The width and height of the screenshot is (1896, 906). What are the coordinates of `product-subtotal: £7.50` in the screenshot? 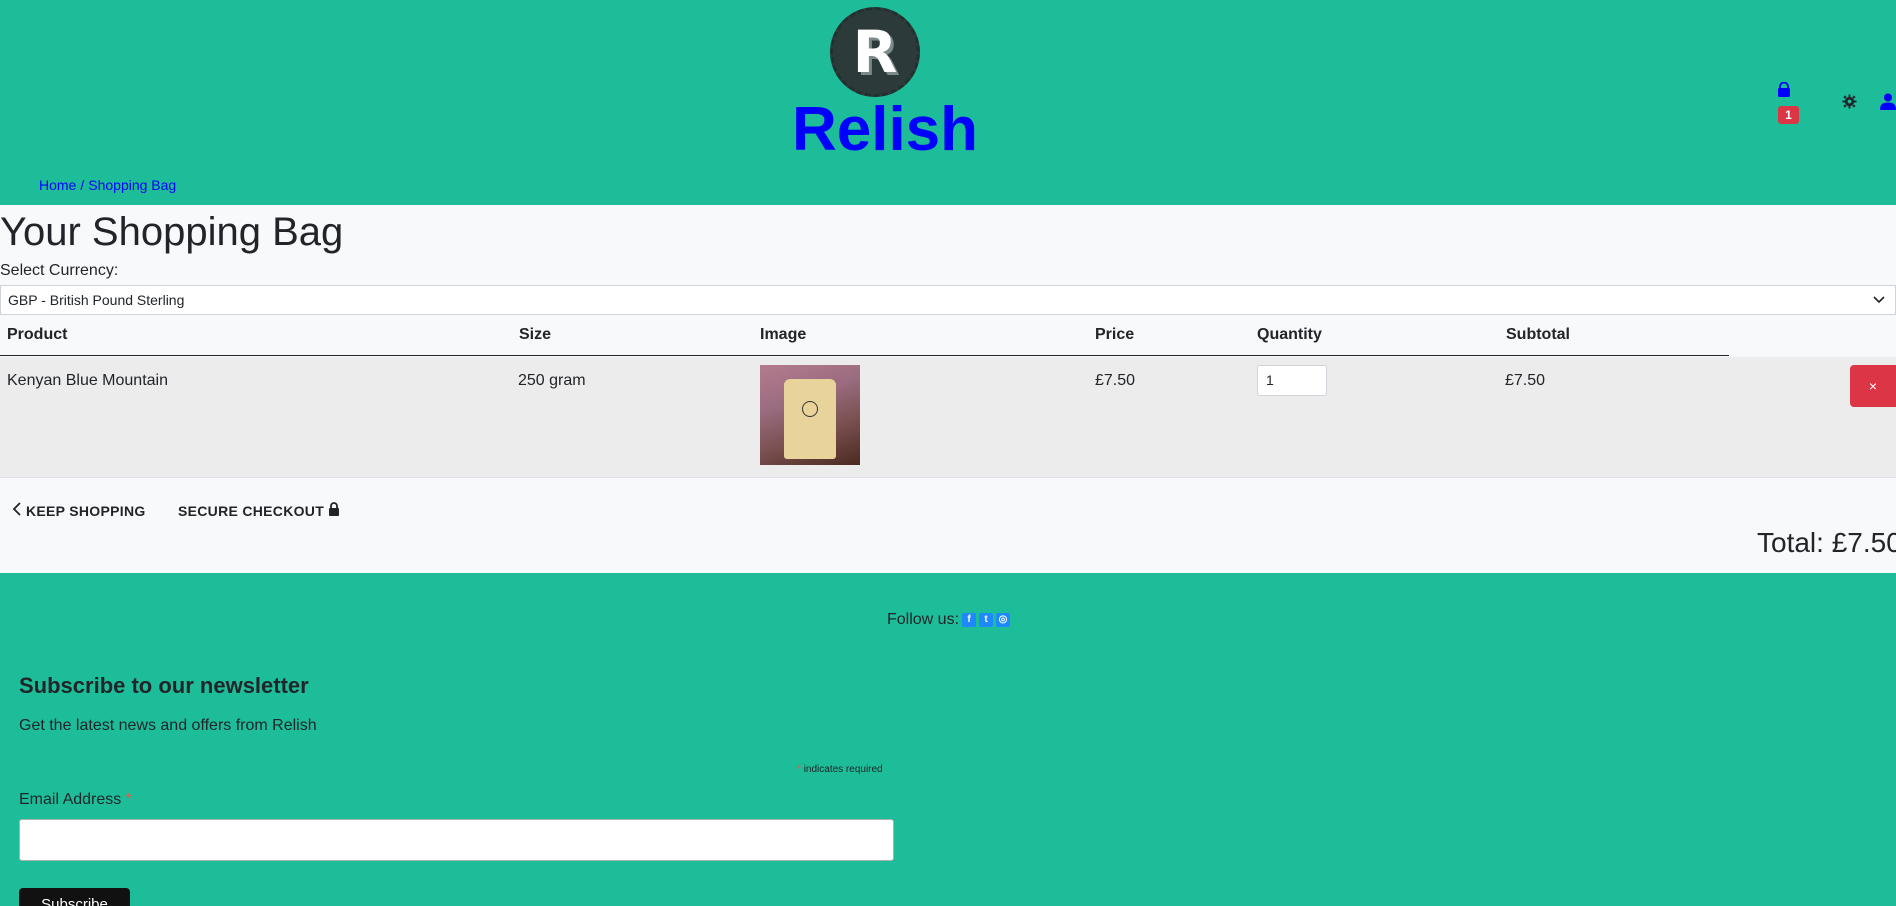 It's located at (1525, 380).